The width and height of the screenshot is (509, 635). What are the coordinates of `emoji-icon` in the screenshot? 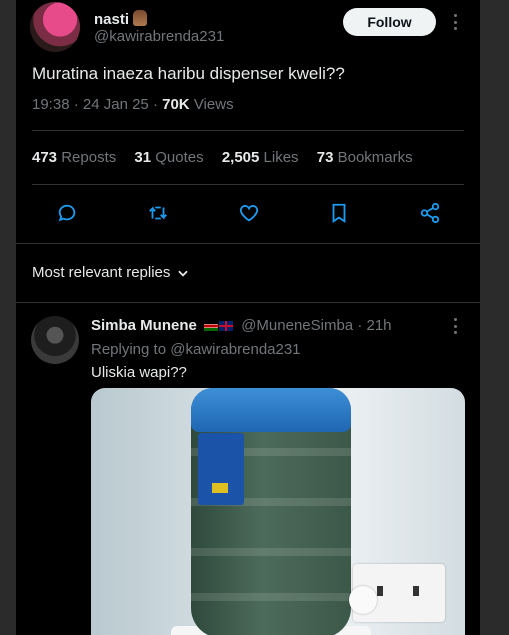 It's located at (140, 18).